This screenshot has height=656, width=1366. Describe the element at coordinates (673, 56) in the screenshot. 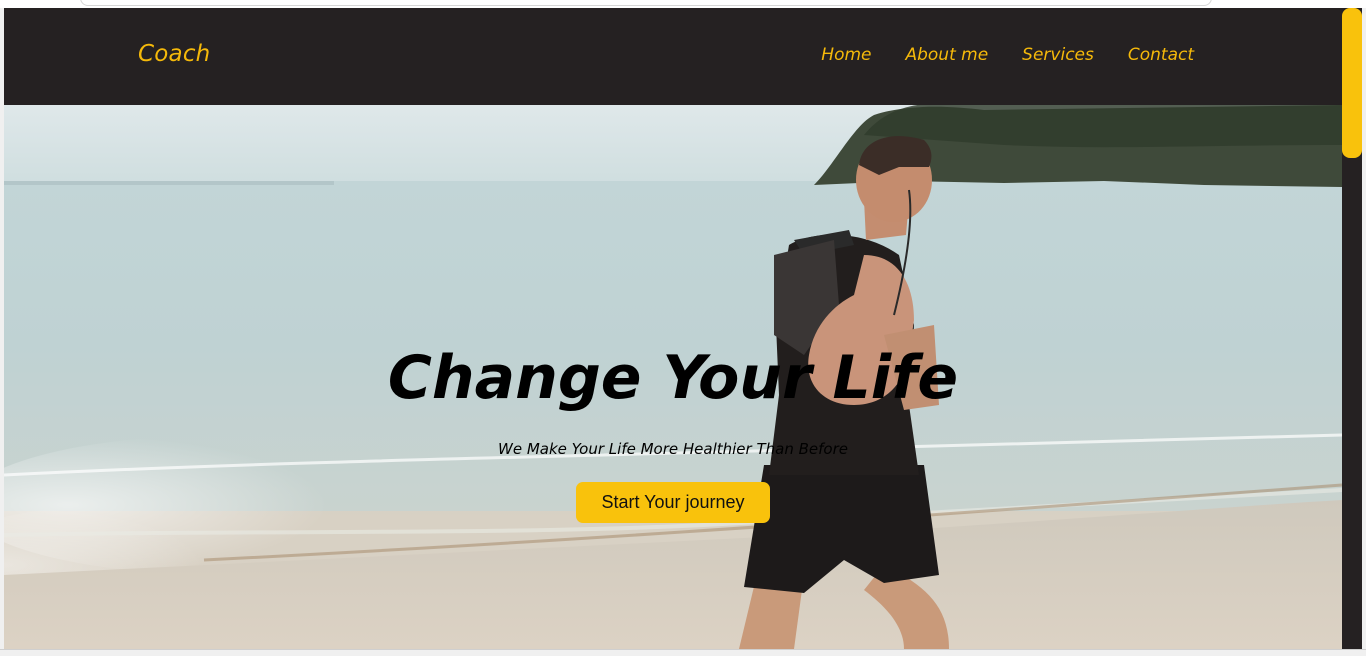

I see `site-header: Coach Home About me Services Contact` at that location.